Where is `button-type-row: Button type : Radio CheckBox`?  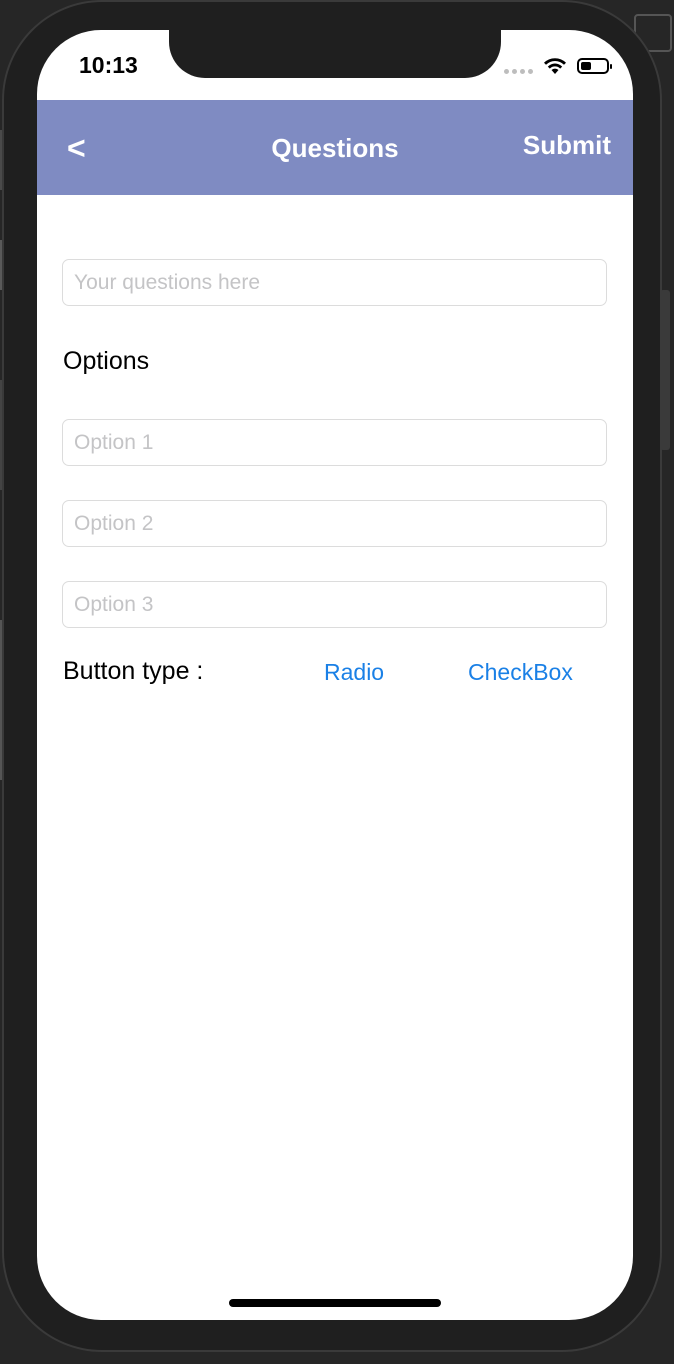 button-type-row: Button type : Radio CheckBox is located at coordinates (335, 673).